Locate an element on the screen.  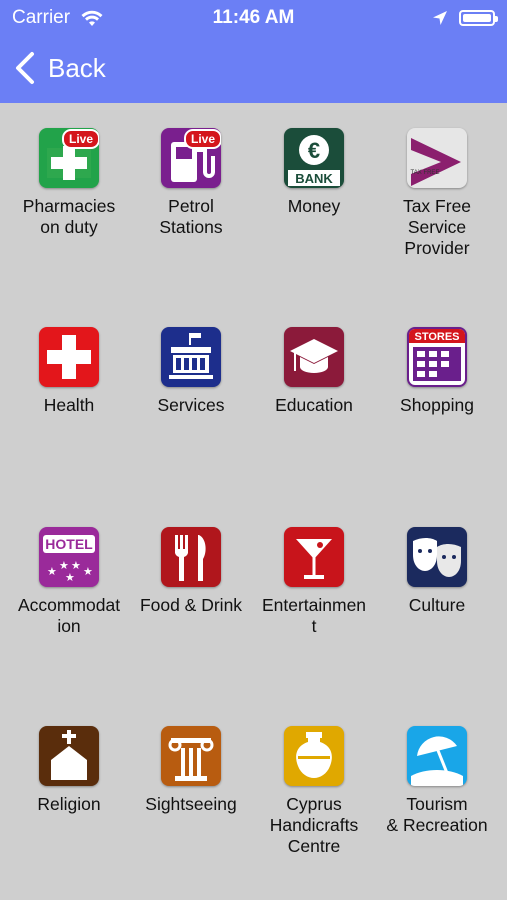
tile-pharmacies: Live Pharmacies on duty is located at coordinates (69, 183).